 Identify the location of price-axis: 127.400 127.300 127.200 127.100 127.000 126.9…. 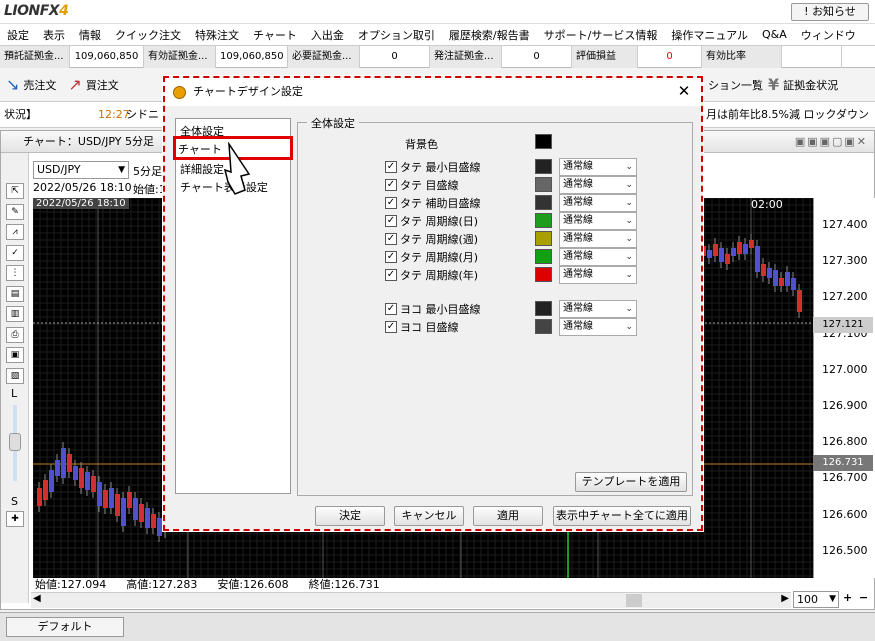
(844, 388).